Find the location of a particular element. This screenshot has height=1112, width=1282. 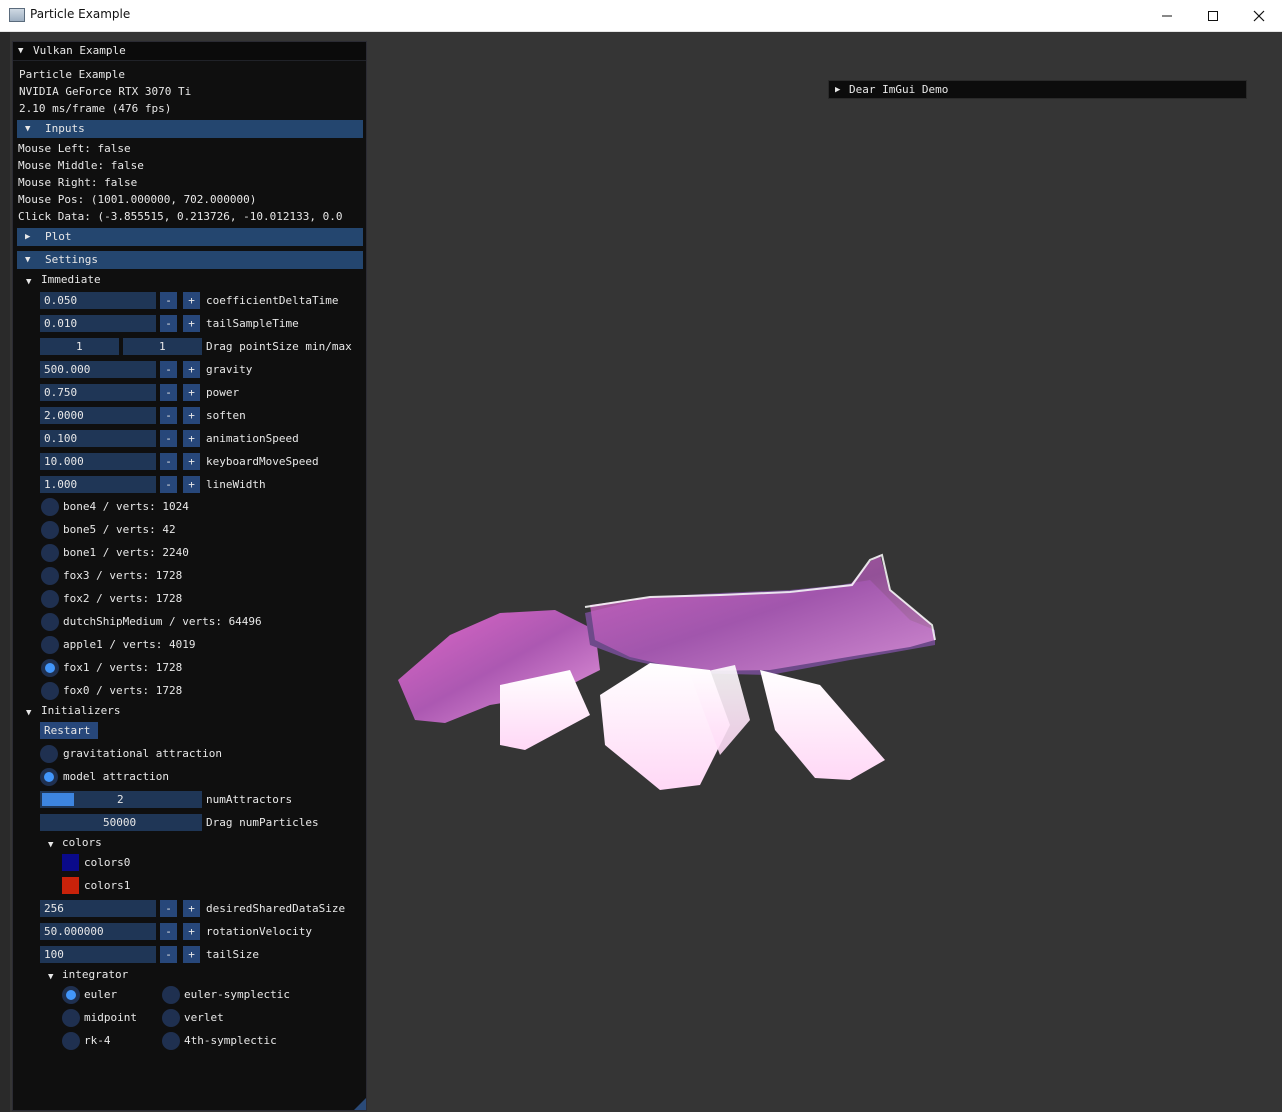

imgui-demo-window: ▶ Dear ImGui Demo is located at coordinates (1037, 89).